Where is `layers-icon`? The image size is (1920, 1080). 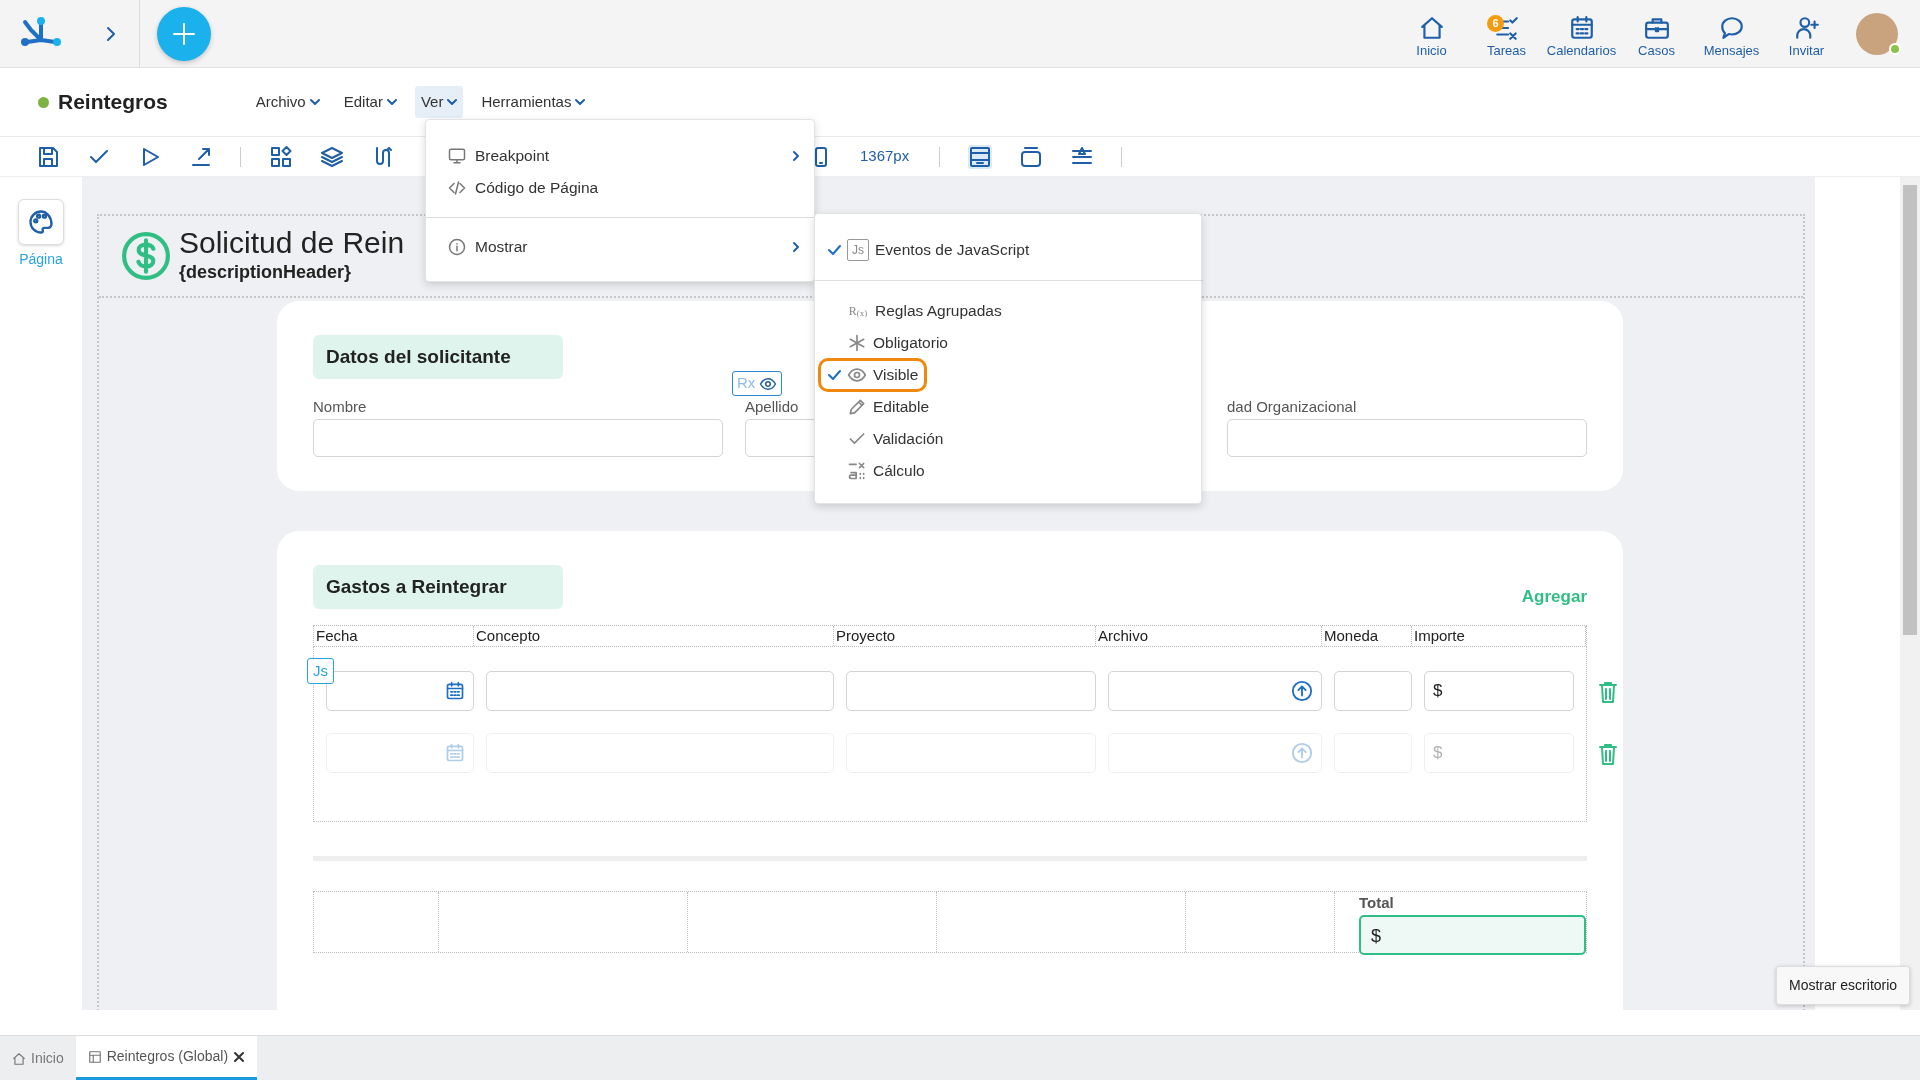 layers-icon is located at coordinates (332, 156).